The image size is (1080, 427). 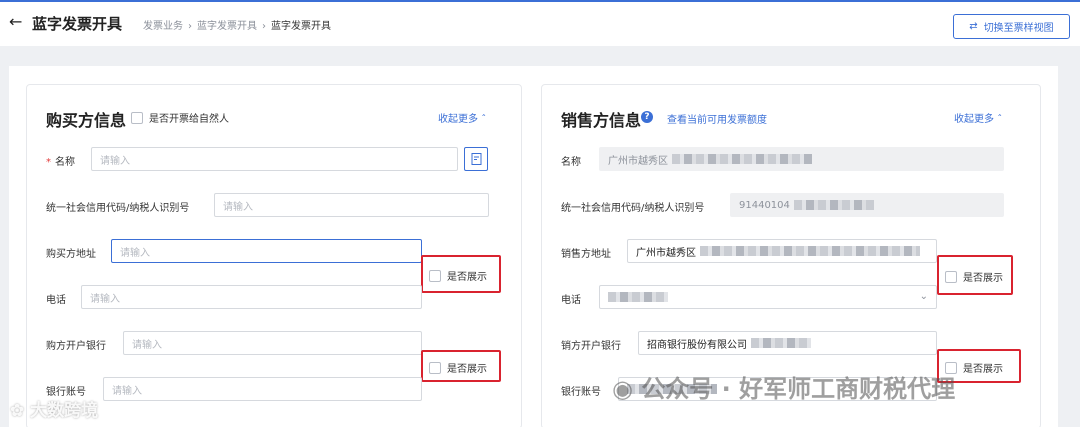 I want to click on buyer-address-input: 请输入, so click(x=266, y=251).